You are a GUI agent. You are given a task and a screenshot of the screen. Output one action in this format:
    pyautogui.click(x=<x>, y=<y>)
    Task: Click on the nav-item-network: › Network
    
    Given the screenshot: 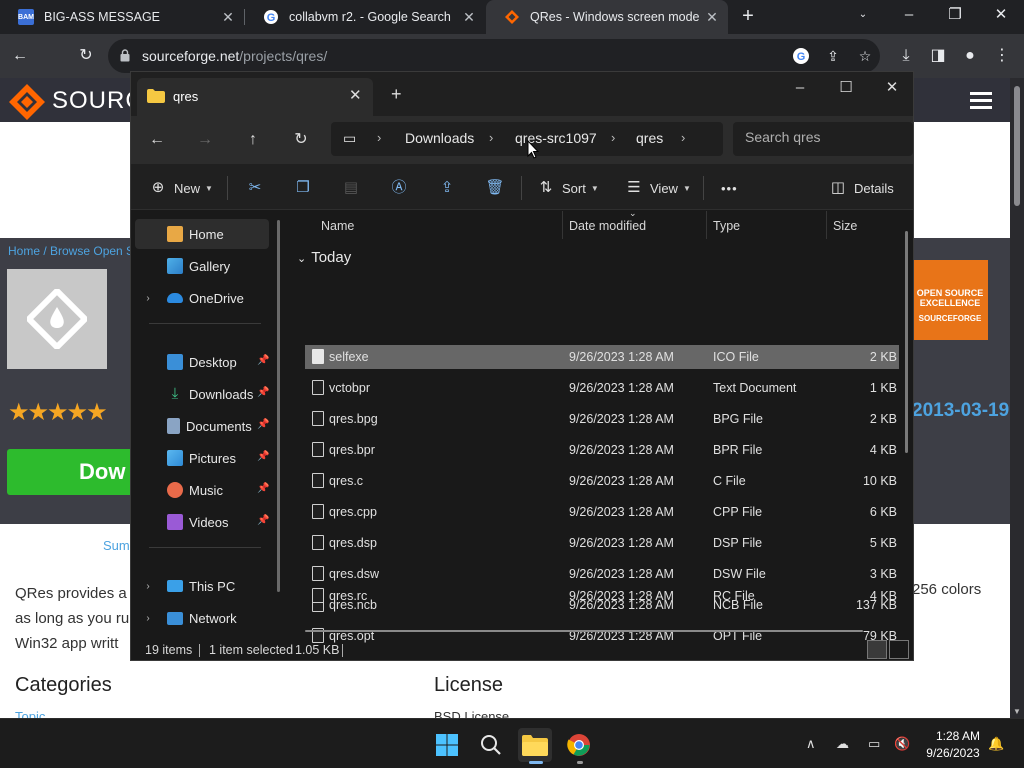 What is the action you would take?
    pyautogui.click(x=202, y=618)
    